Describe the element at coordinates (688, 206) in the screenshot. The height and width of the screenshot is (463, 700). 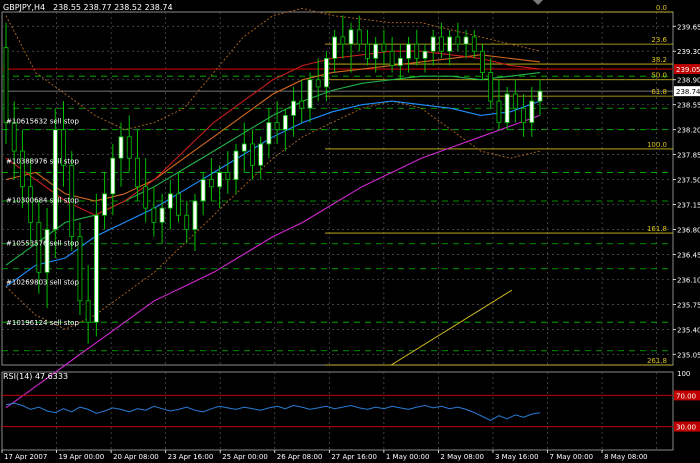
I see `price-tick-label: 237.15` at that location.